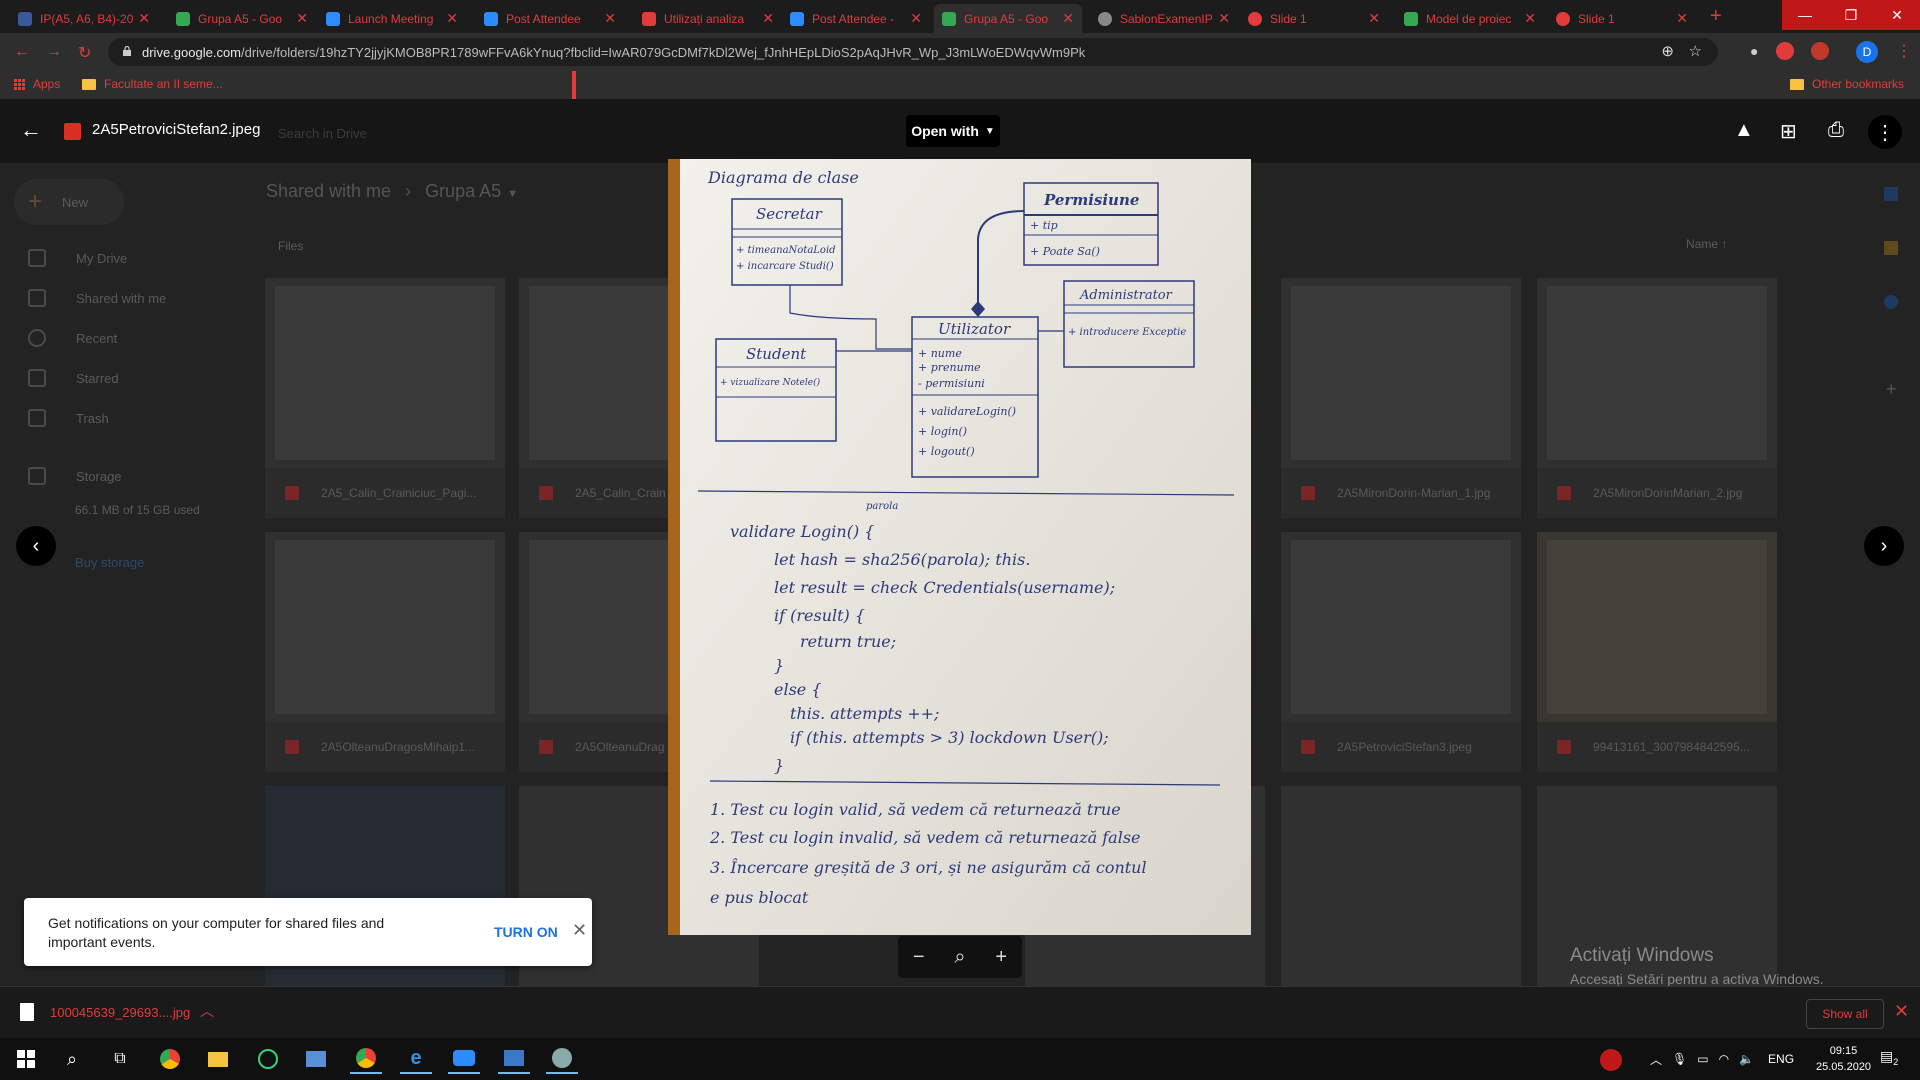 This screenshot has width=1920, height=1080. Describe the element at coordinates (73, 378) in the screenshot. I see `sidebar-item-starred: Starred` at that location.